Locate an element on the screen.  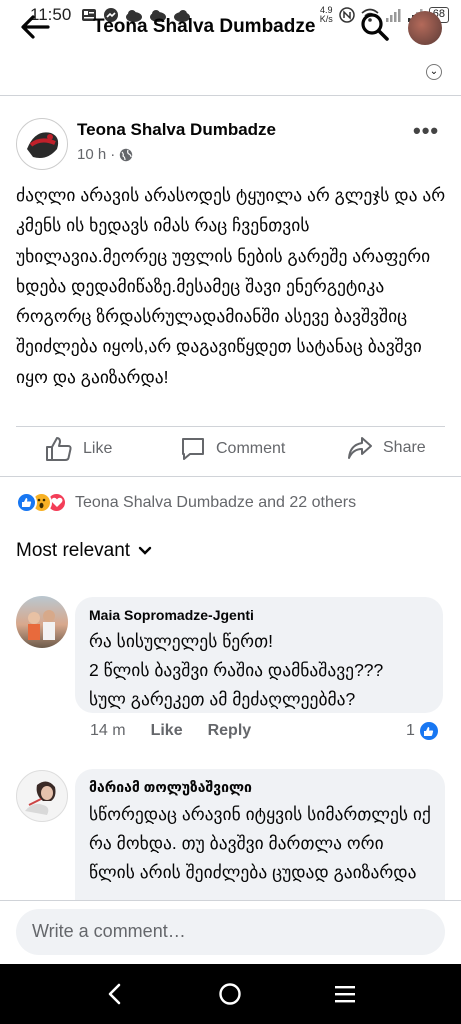
post-author-avatar is located at coordinates (42, 144).